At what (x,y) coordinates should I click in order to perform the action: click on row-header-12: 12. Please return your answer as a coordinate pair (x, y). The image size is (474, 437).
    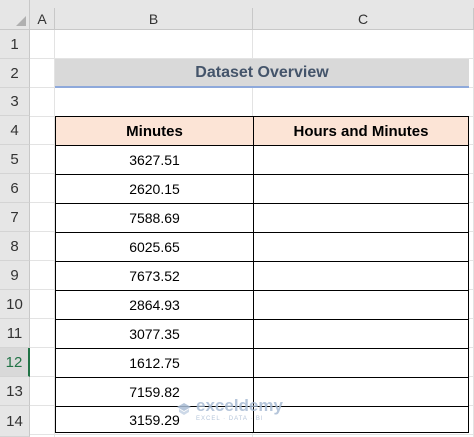
    Looking at the image, I should click on (15, 362).